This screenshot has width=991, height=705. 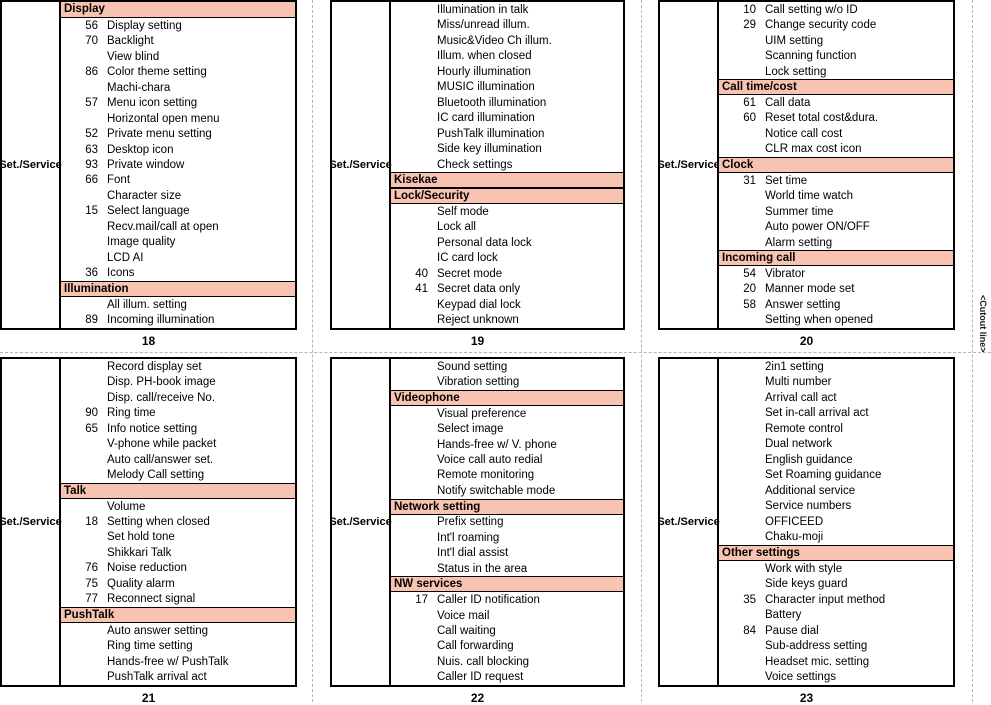 What do you see at coordinates (749, 304) in the screenshot?
I see `function-page-ref: 58` at bounding box center [749, 304].